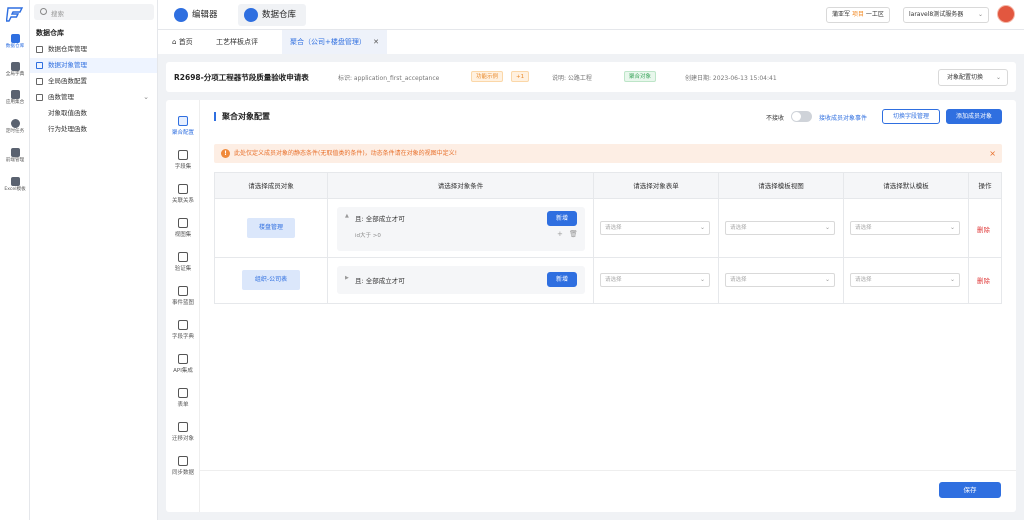 Image resolution: width=1024 pixels, height=520 pixels. What do you see at coordinates (15, 152) in the screenshot?
I see `frontend-icon` at bounding box center [15, 152].